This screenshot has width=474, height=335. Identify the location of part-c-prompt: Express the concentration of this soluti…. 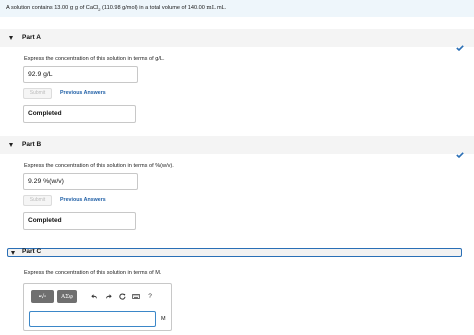
(93, 273).